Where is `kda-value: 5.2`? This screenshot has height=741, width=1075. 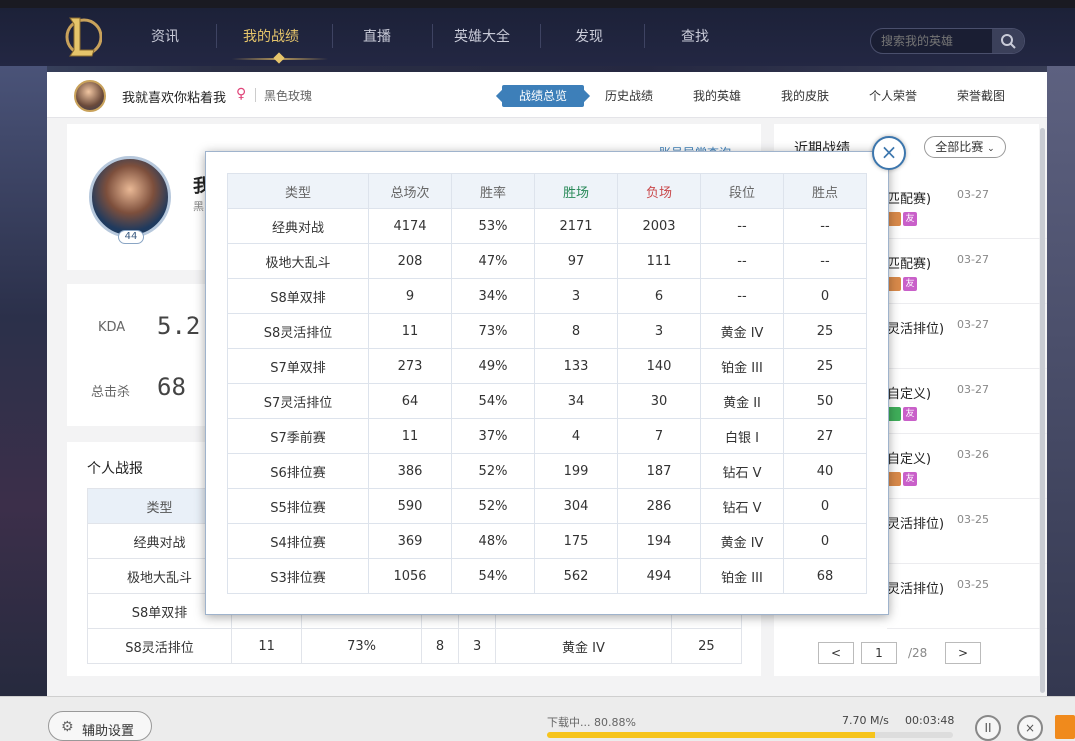
kda-value: 5.2 is located at coordinates (179, 326).